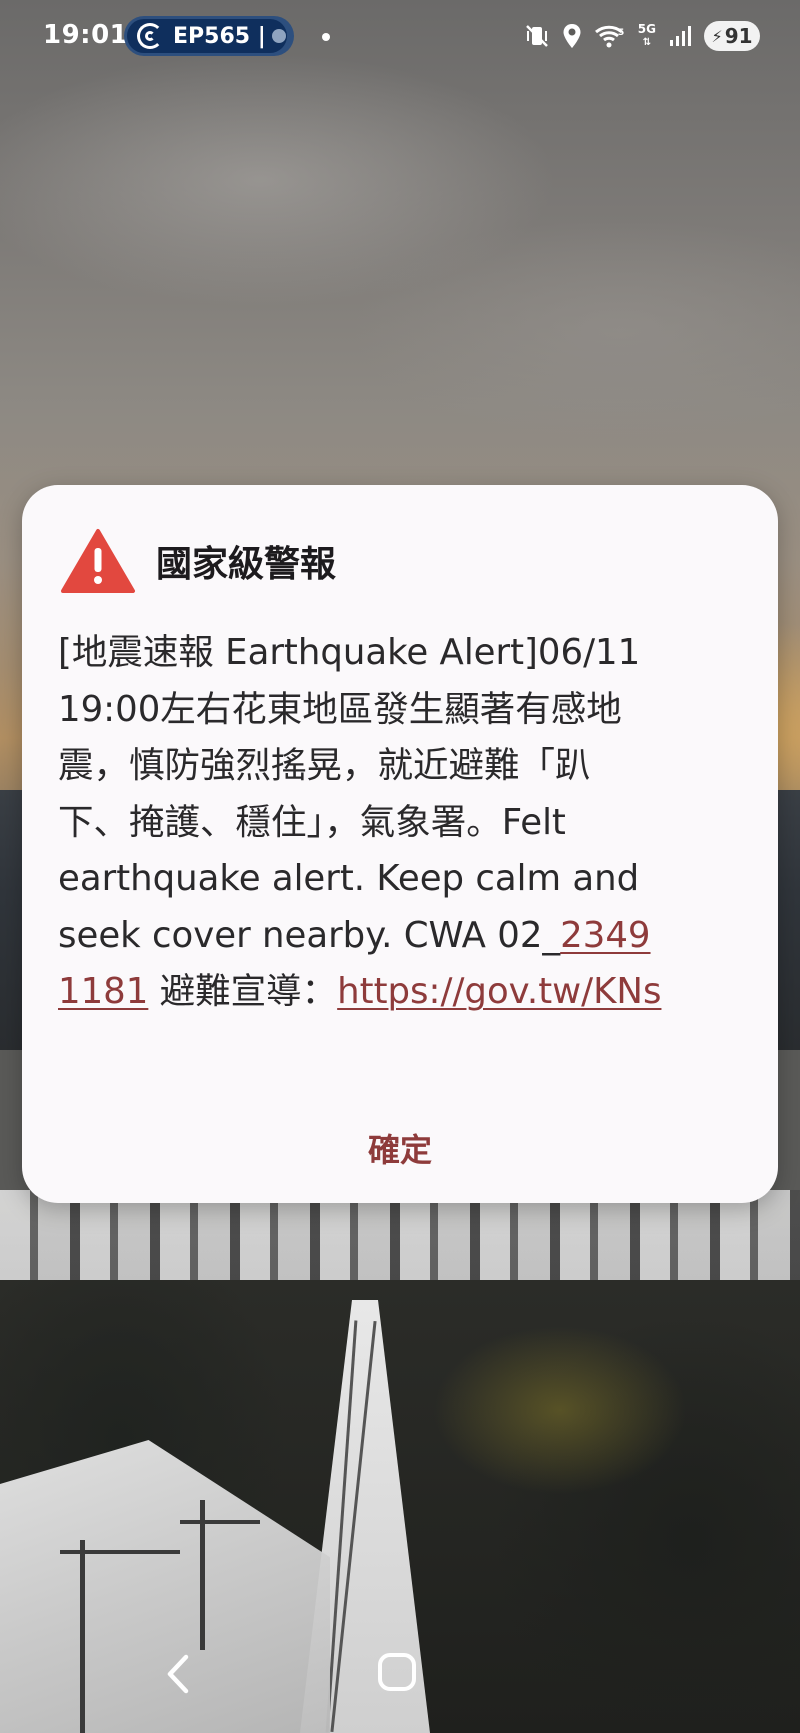 The width and height of the screenshot is (800, 1733). Describe the element at coordinates (610, 36) in the screenshot. I see `wifi-icon: 5` at that location.